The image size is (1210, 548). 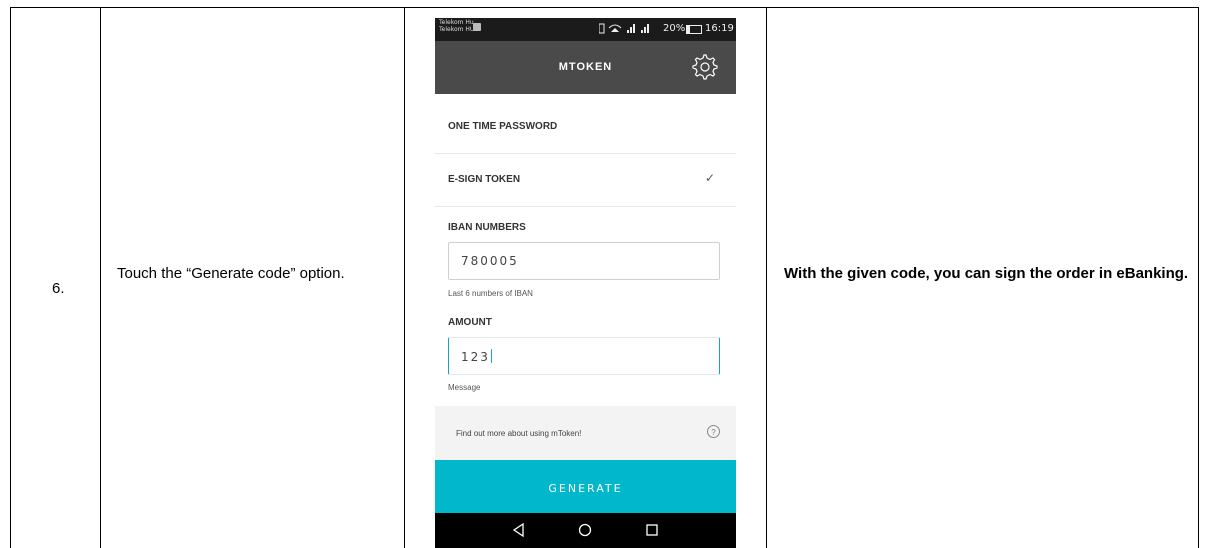 I want to click on status-bar: Telekom Hu... Telekom HU 20% 16:19, so click(x=585, y=29).